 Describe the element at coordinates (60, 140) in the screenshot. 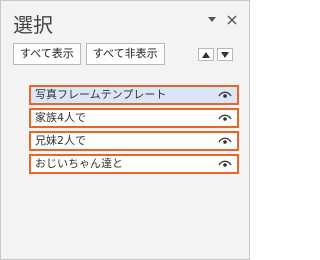

I see `list-item-label: 兄妹2人で` at that location.